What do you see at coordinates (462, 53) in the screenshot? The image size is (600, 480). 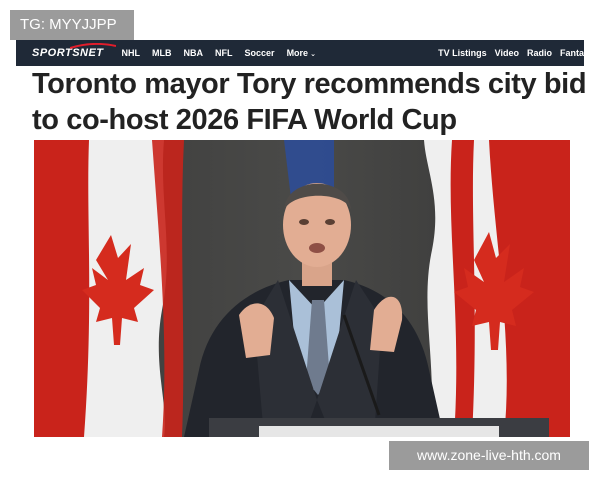 I see `nav-item-tv-listings: TV Listings` at bounding box center [462, 53].